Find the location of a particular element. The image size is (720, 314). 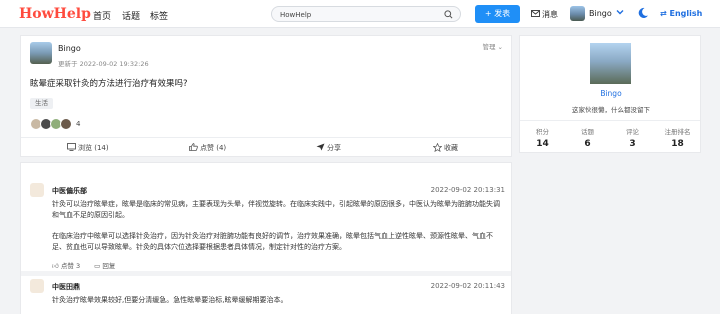

stat-label: 积分 is located at coordinates (542, 132).